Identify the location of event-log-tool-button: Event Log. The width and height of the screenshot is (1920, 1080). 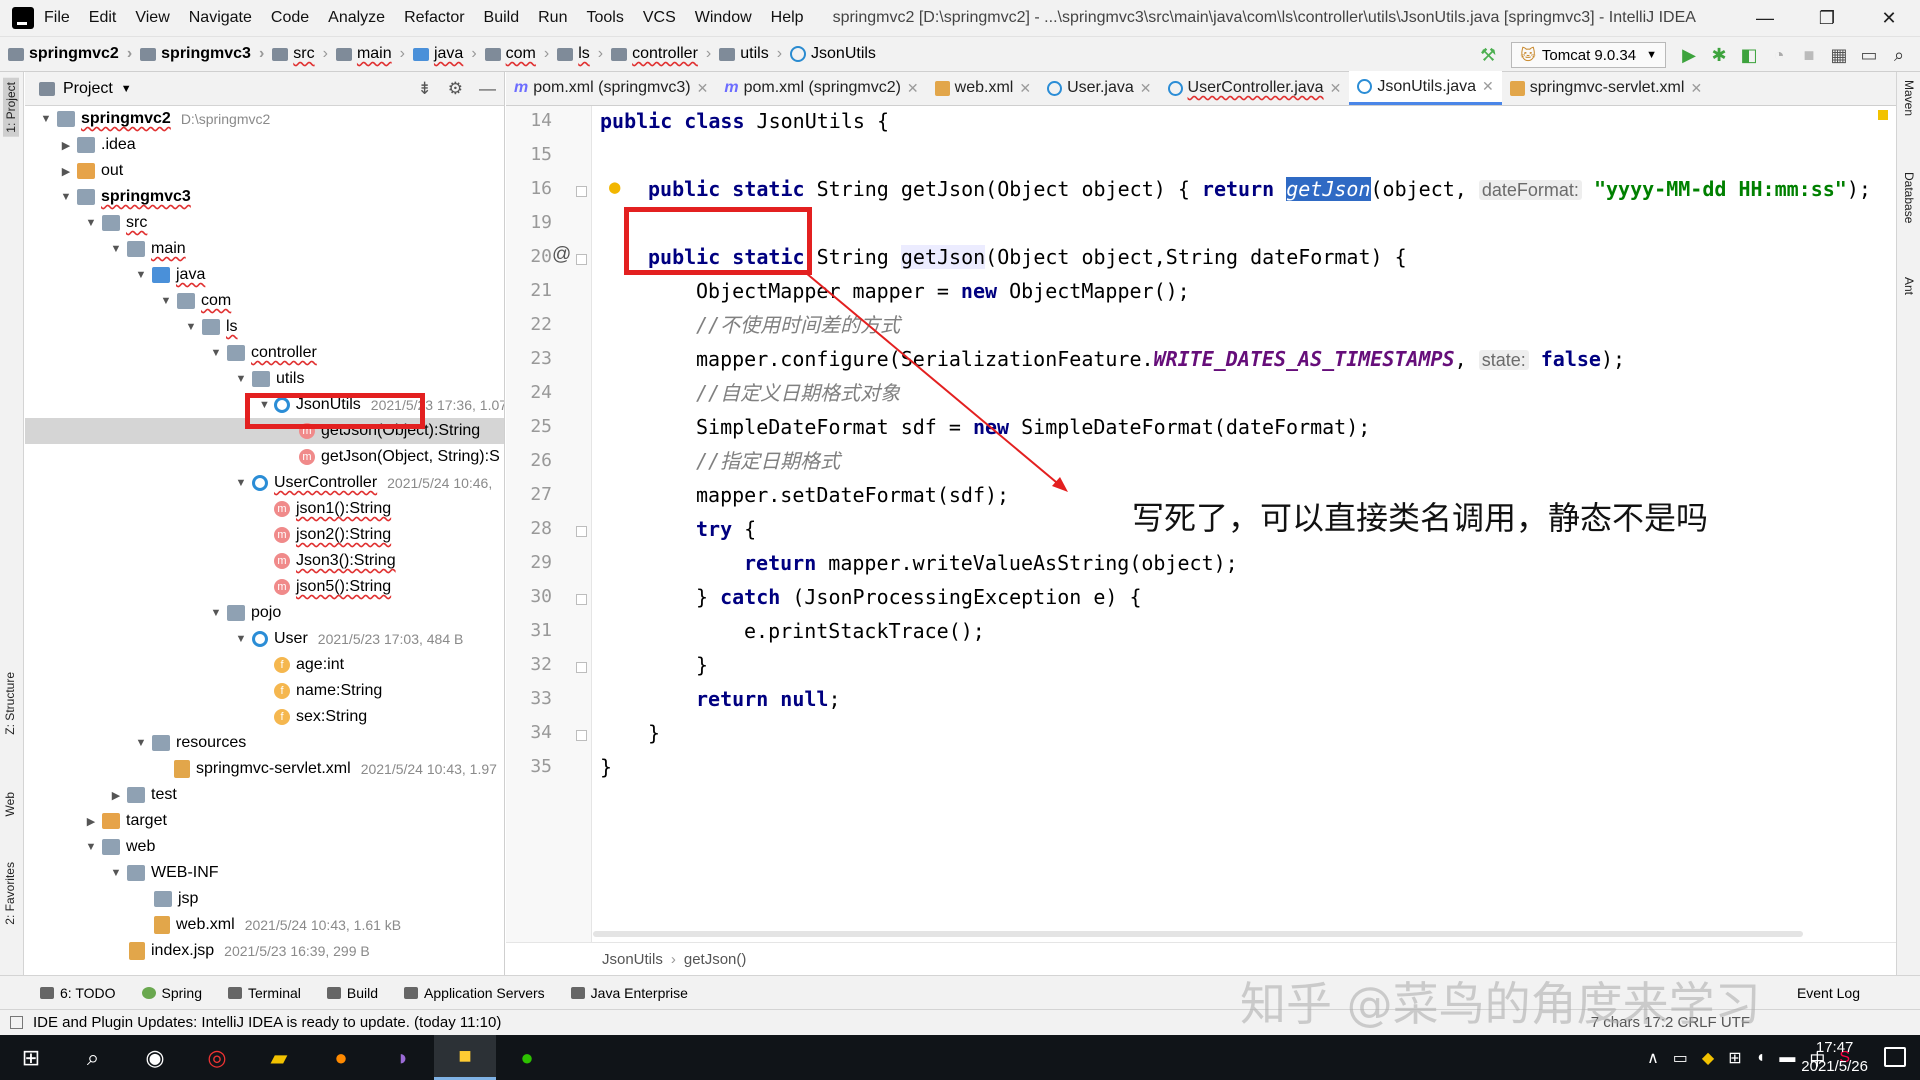
(1828, 993).